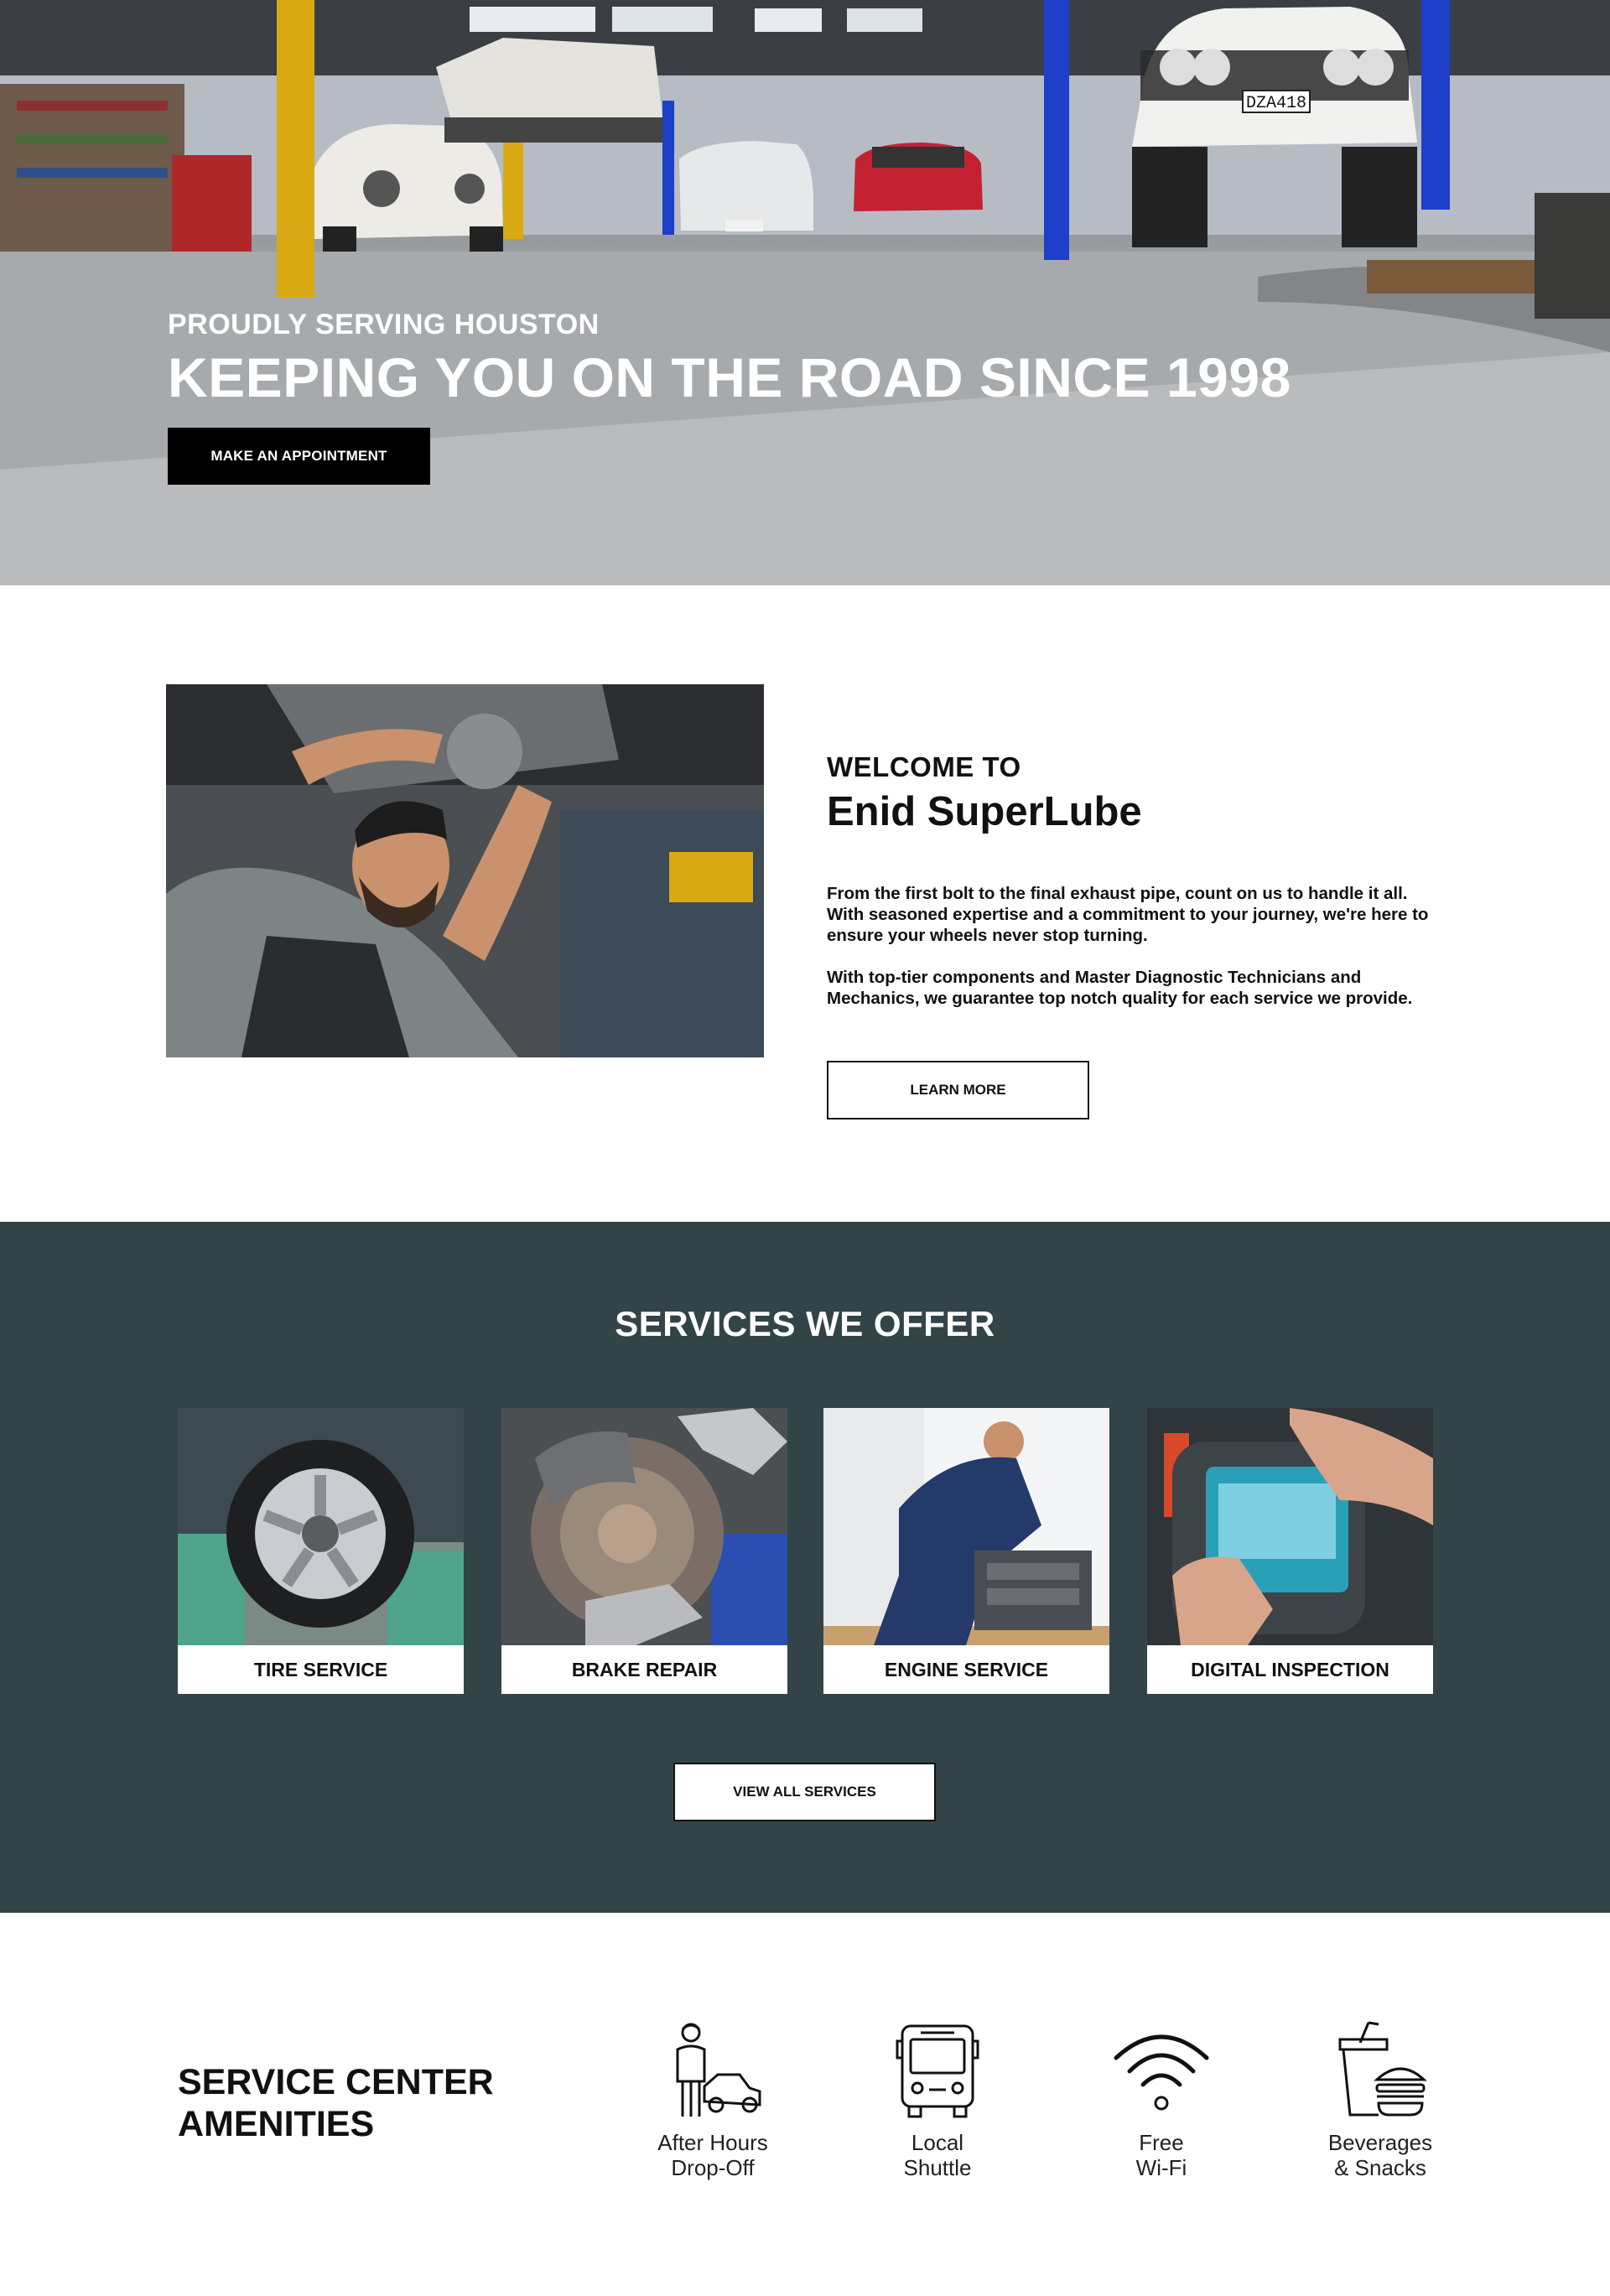 This screenshot has height=2296, width=1610. I want to click on welcome-title: Enid SuperLube, so click(984, 811).